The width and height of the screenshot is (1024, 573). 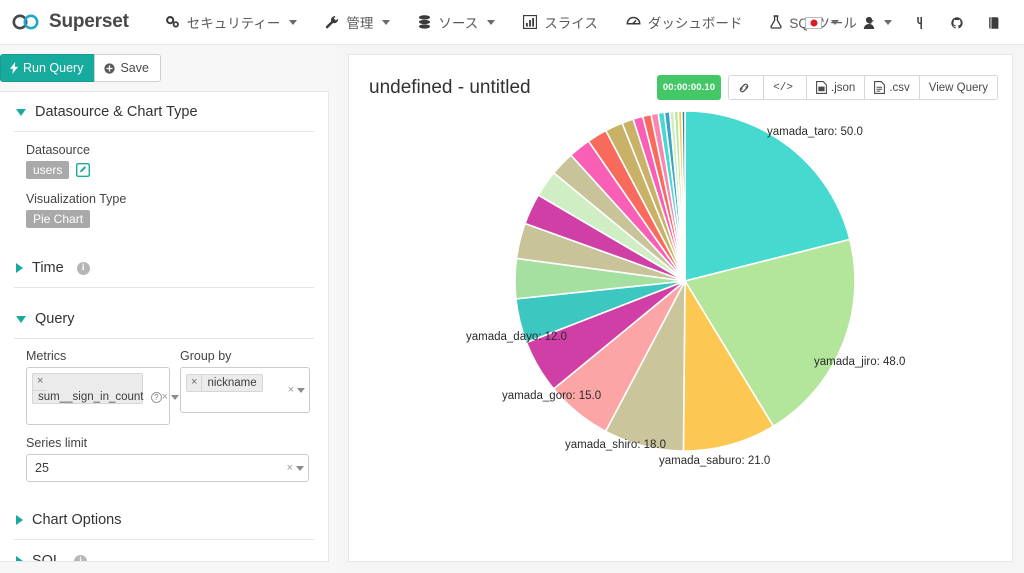 I want to click on group-by-input: × nickname ×, so click(x=245, y=390).